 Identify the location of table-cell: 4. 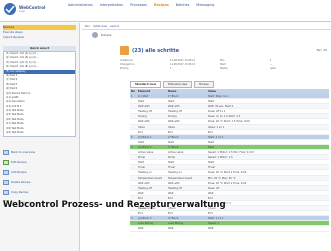
(132, 219).